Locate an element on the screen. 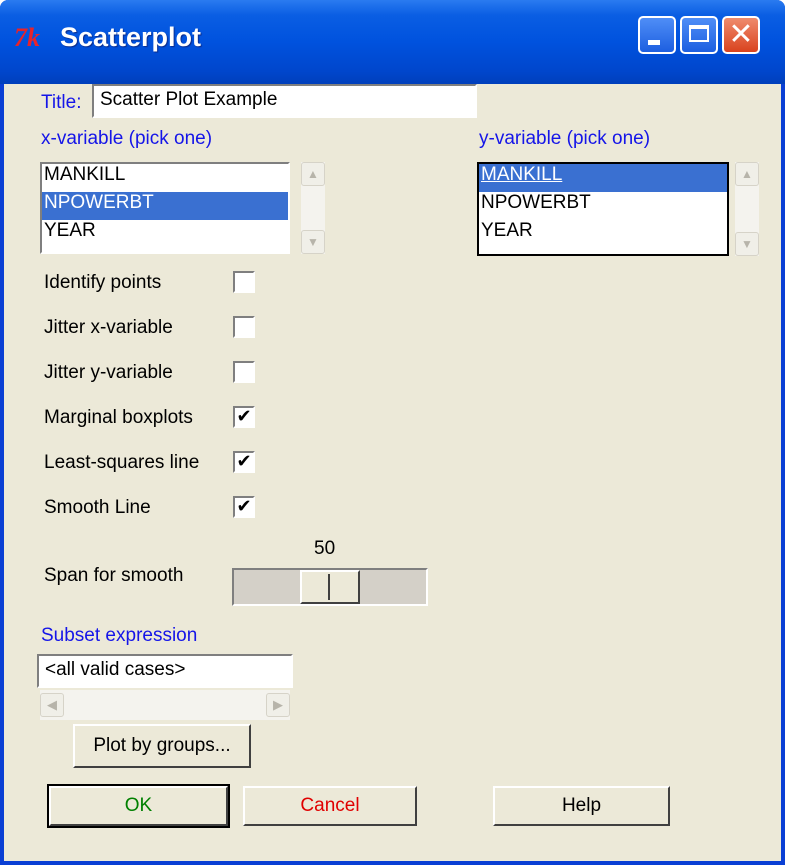  span-slider-thumb is located at coordinates (330, 587).